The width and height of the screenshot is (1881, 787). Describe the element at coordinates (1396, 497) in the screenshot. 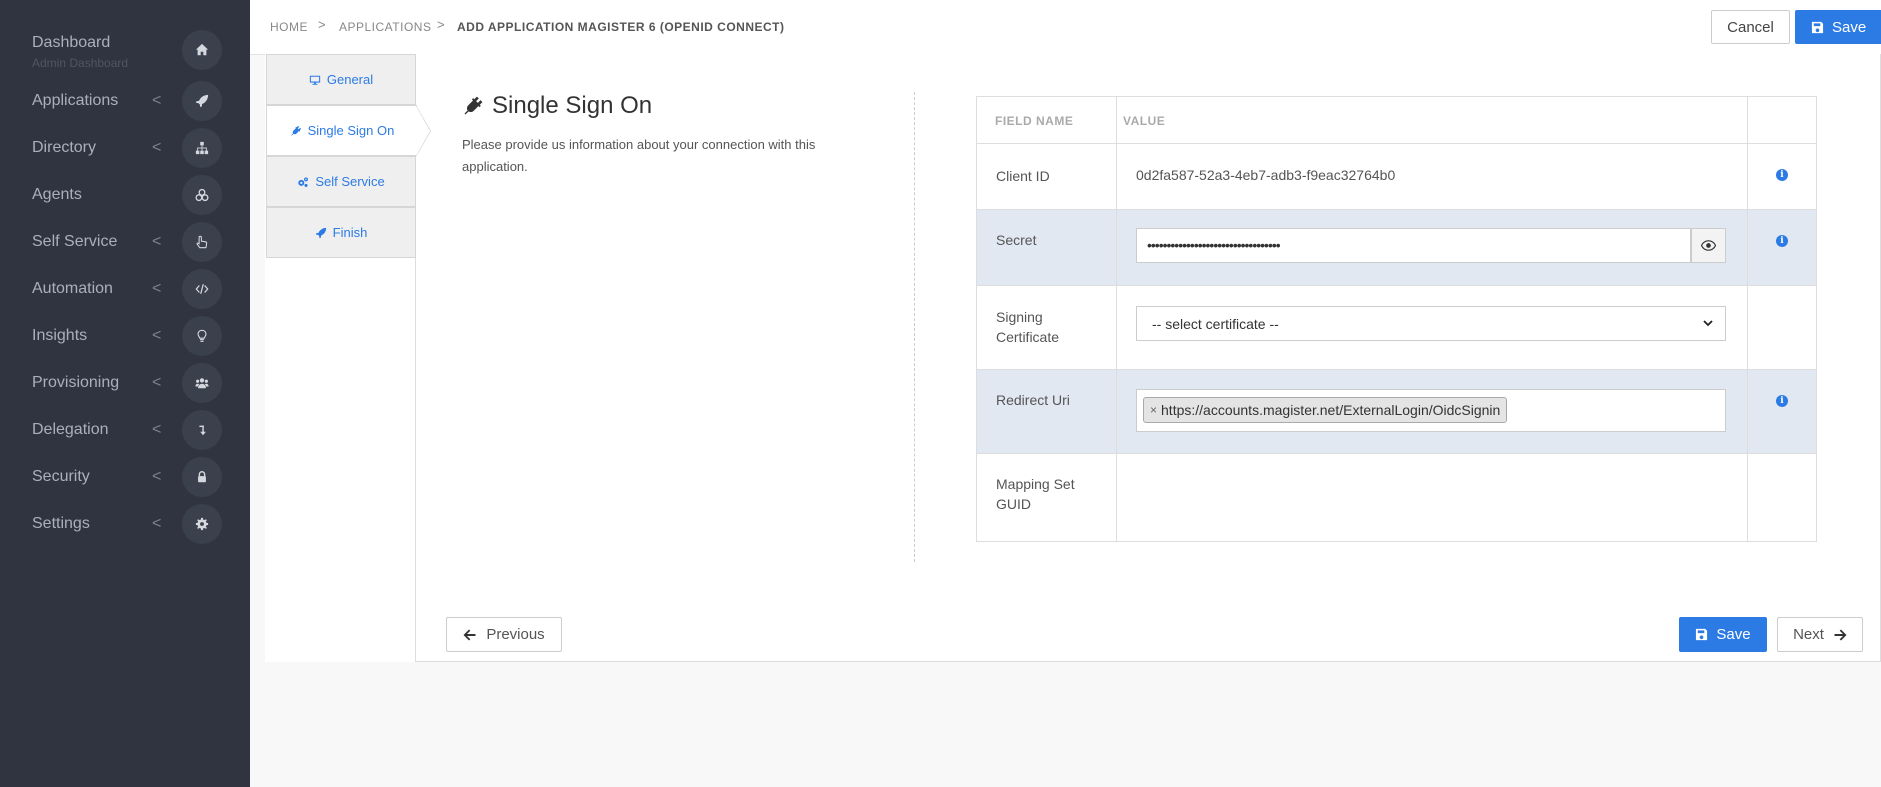

I see `table-row-mapping-set-guid: Mapping Set GUID` at that location.